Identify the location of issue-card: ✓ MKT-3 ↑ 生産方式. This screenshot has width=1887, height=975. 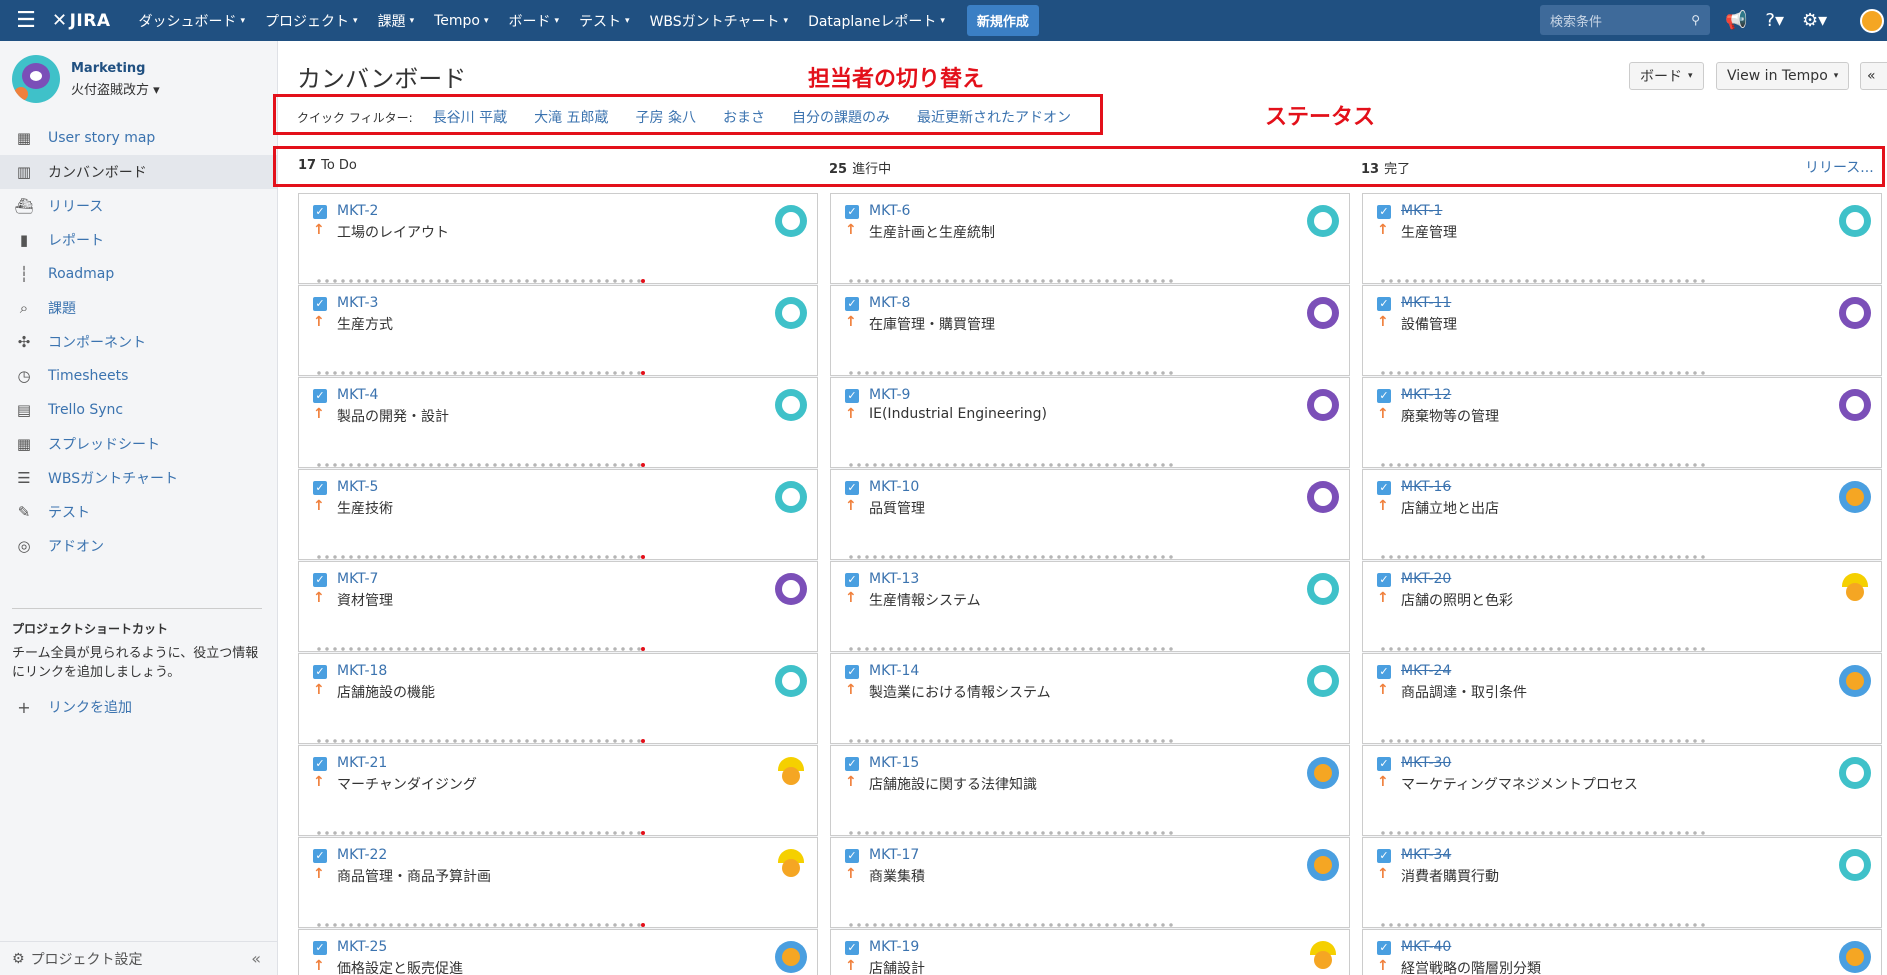
(558, 330).